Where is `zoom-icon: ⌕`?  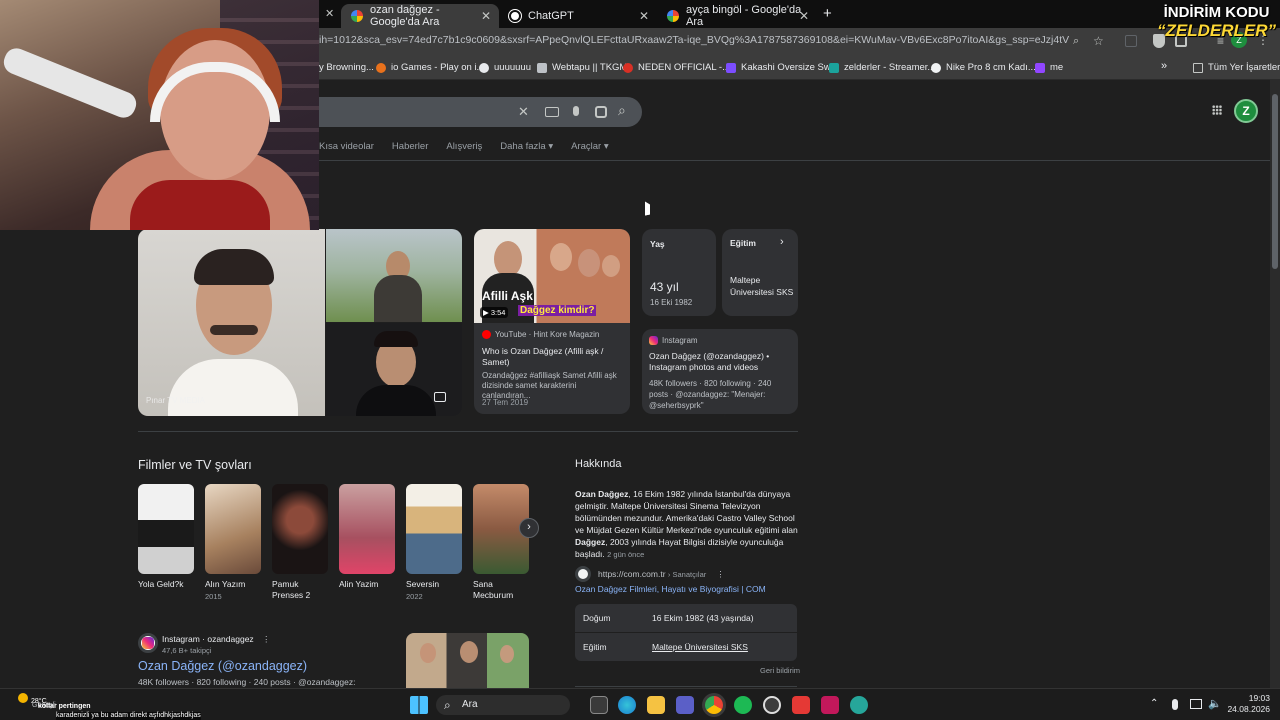 zoom-icon: ⌕ is located at coordinates (1076, 41).